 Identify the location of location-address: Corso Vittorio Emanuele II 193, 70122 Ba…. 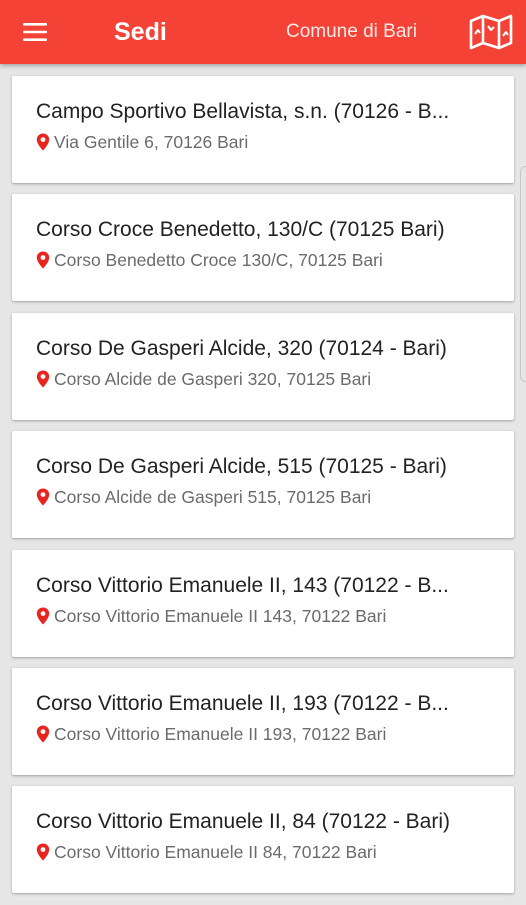
(220, 733).